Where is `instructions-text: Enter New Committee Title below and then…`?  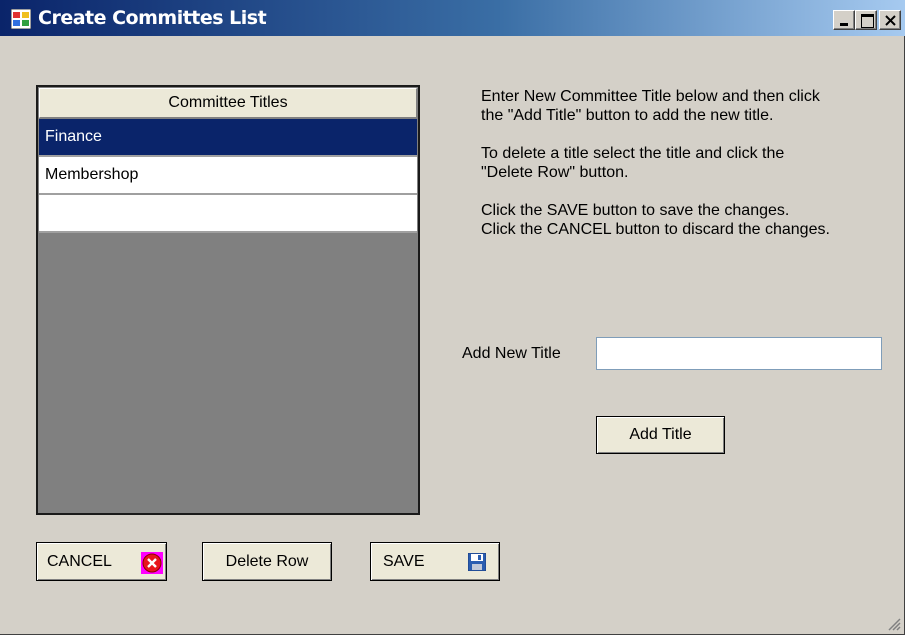 instructions-text: Enter New Committee Title below and then… is located at coordinates (691, 172).